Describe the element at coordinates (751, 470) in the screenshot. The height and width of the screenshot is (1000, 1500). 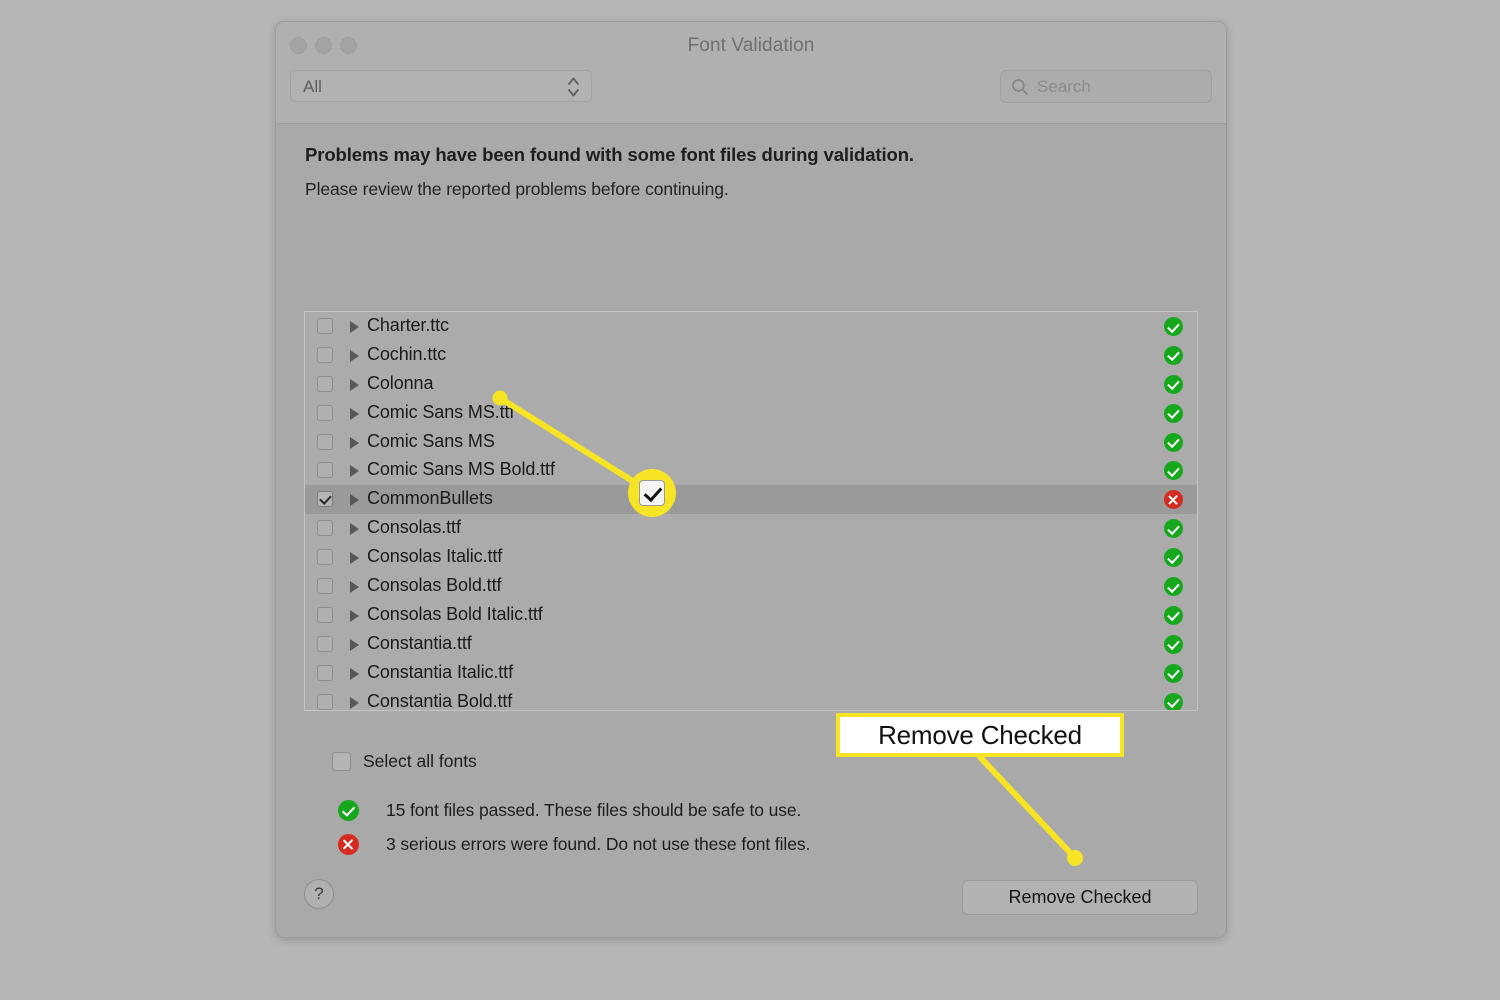
I see `table-row: Comic Sans MS Bold.ttf` at that location.